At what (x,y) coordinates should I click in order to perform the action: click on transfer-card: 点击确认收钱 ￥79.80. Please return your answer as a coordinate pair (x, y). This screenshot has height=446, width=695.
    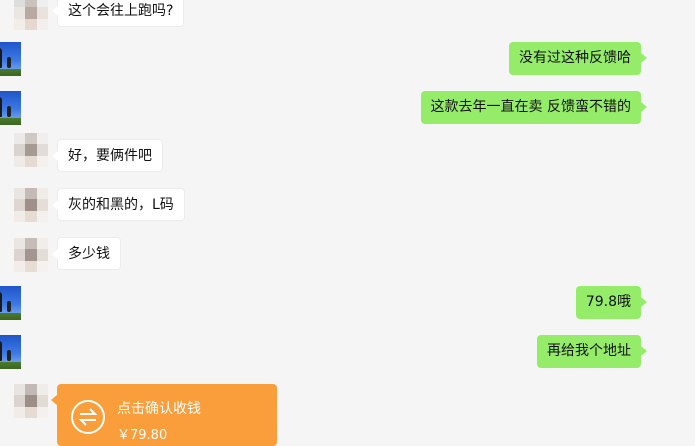
    Looking at the image, I should click on (164, 415).